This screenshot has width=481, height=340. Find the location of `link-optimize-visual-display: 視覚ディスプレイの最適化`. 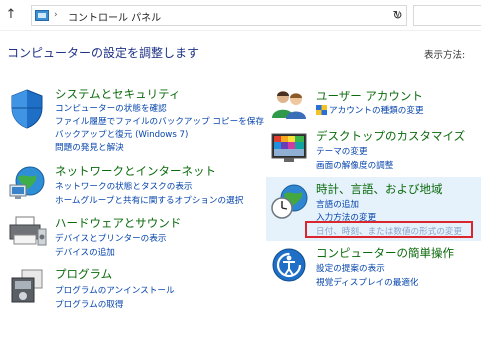

link-optimize-visual-display: 視覚ディスプレイの最適化 is located at coordinates (367, 282).